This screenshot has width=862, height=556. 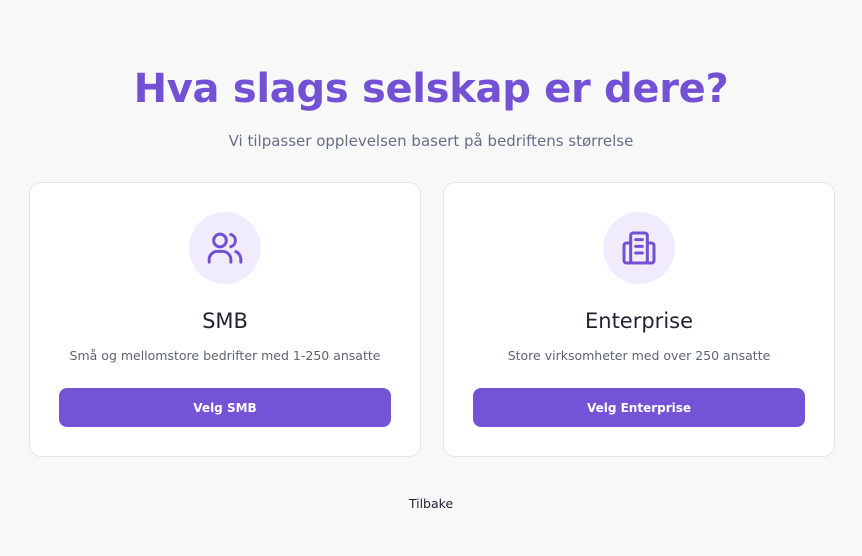 I want to click on page-title: Hva slags selskap er dere?, so click(x=431, y=89).